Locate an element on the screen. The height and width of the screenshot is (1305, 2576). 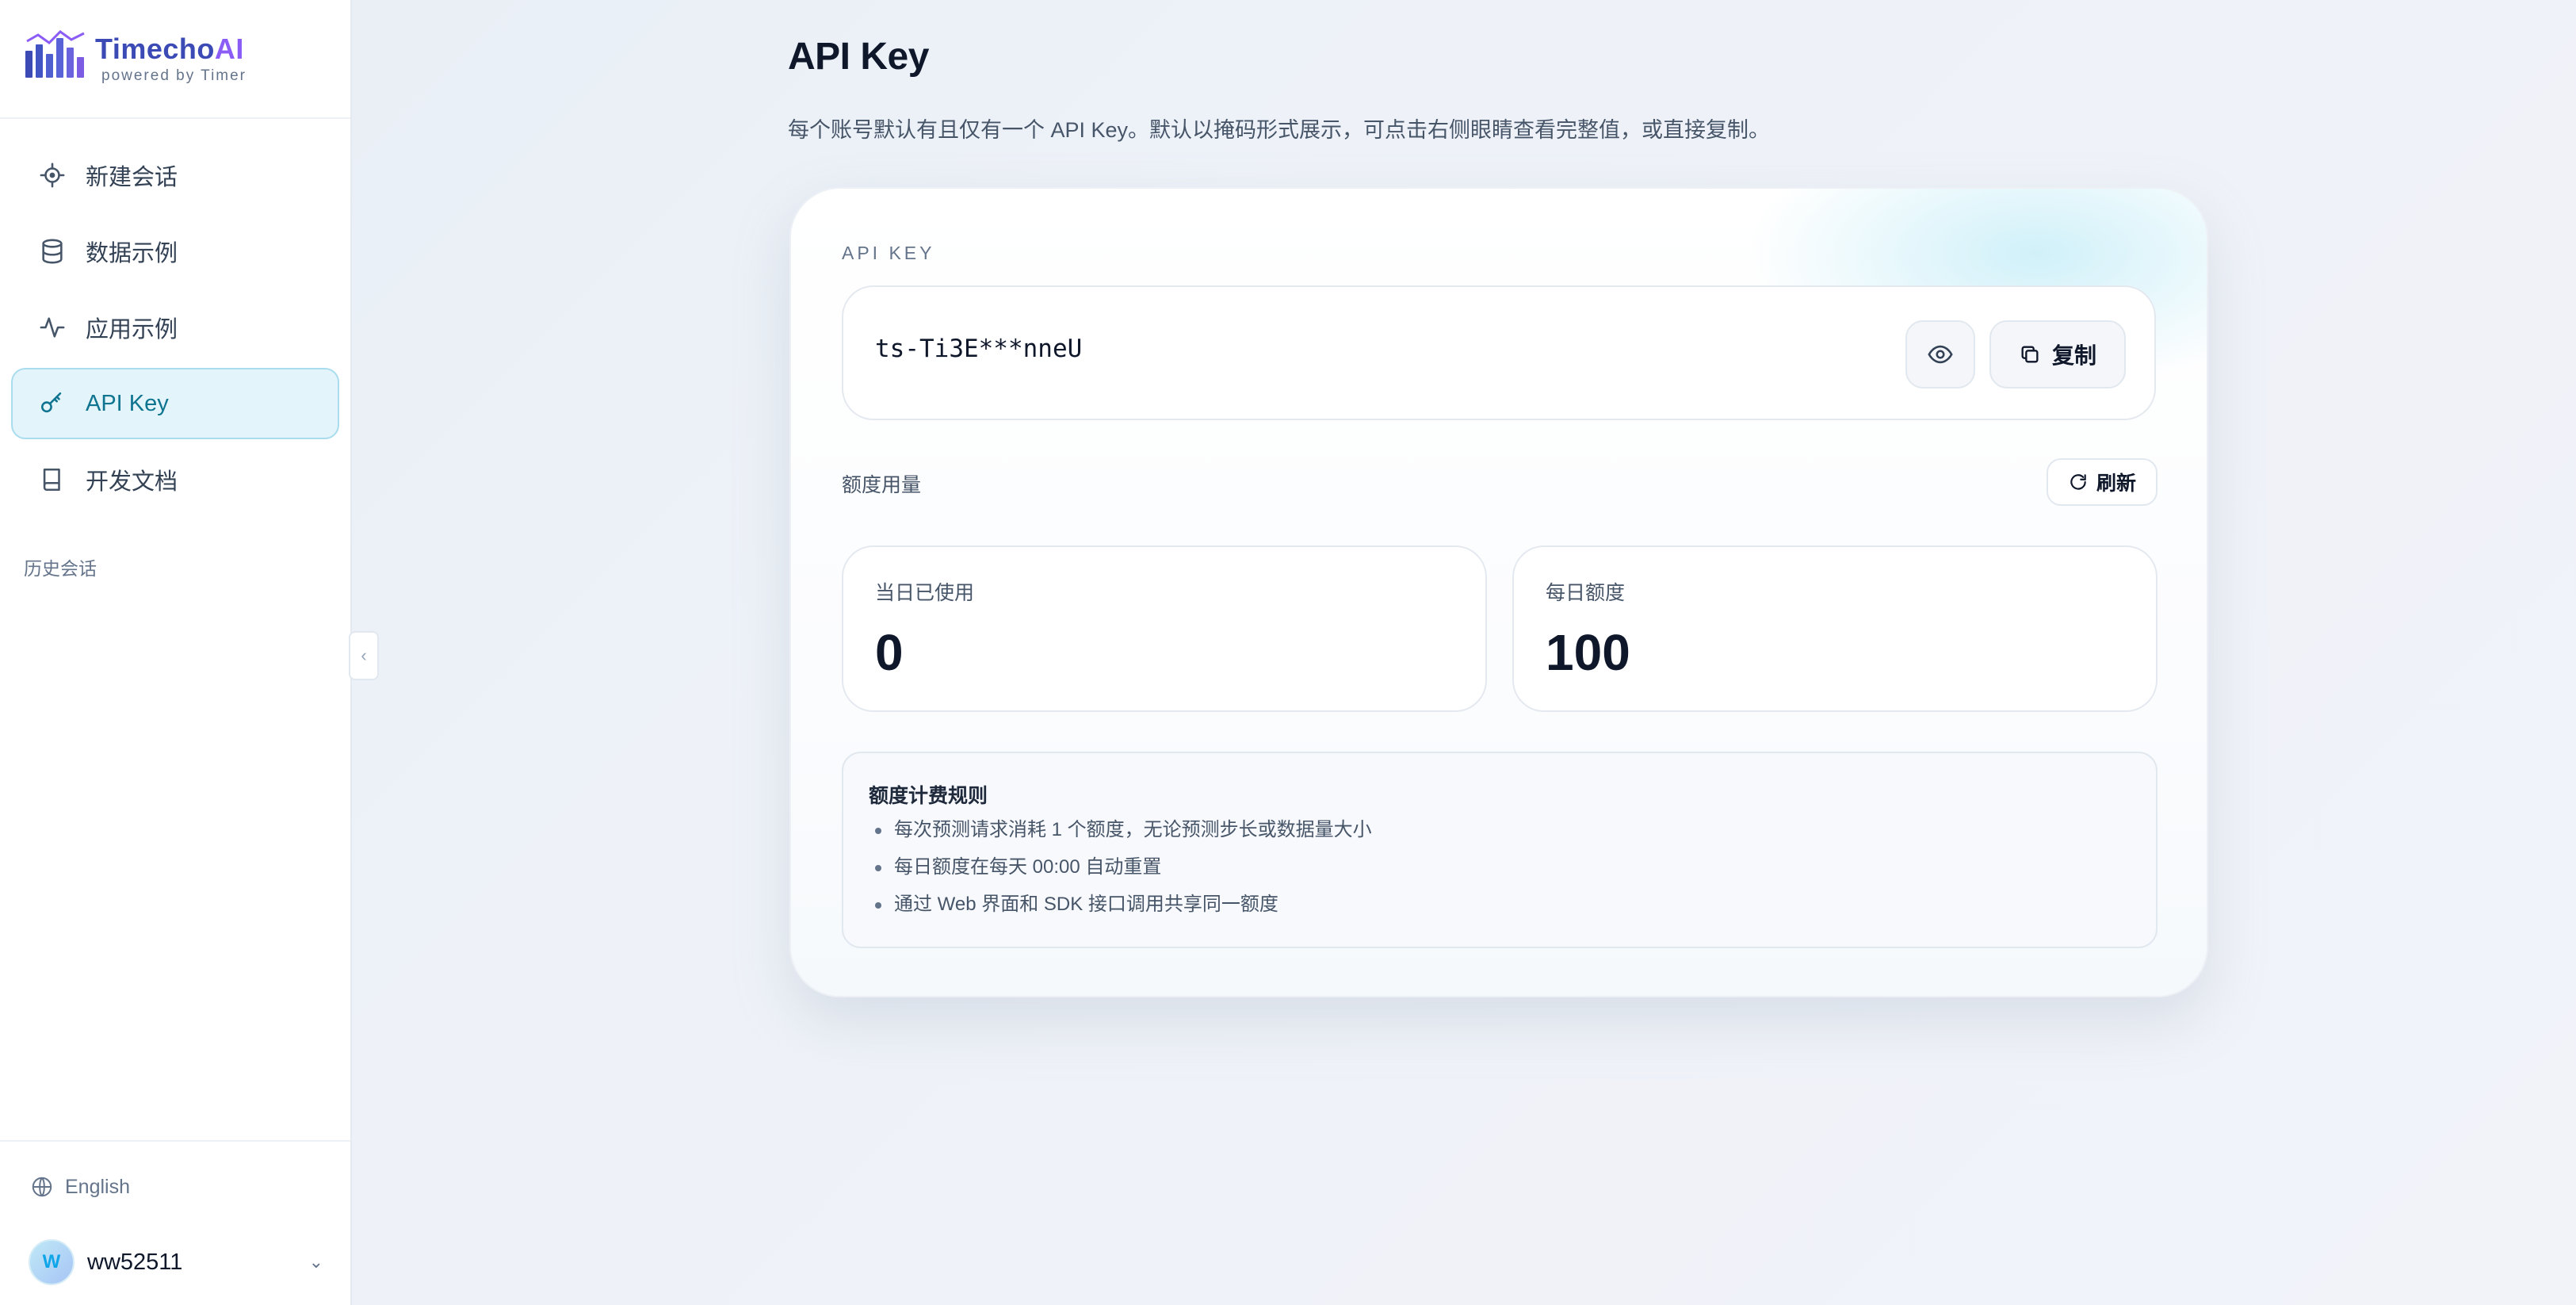
crosshair-icon is located at coordinates (52, 175).